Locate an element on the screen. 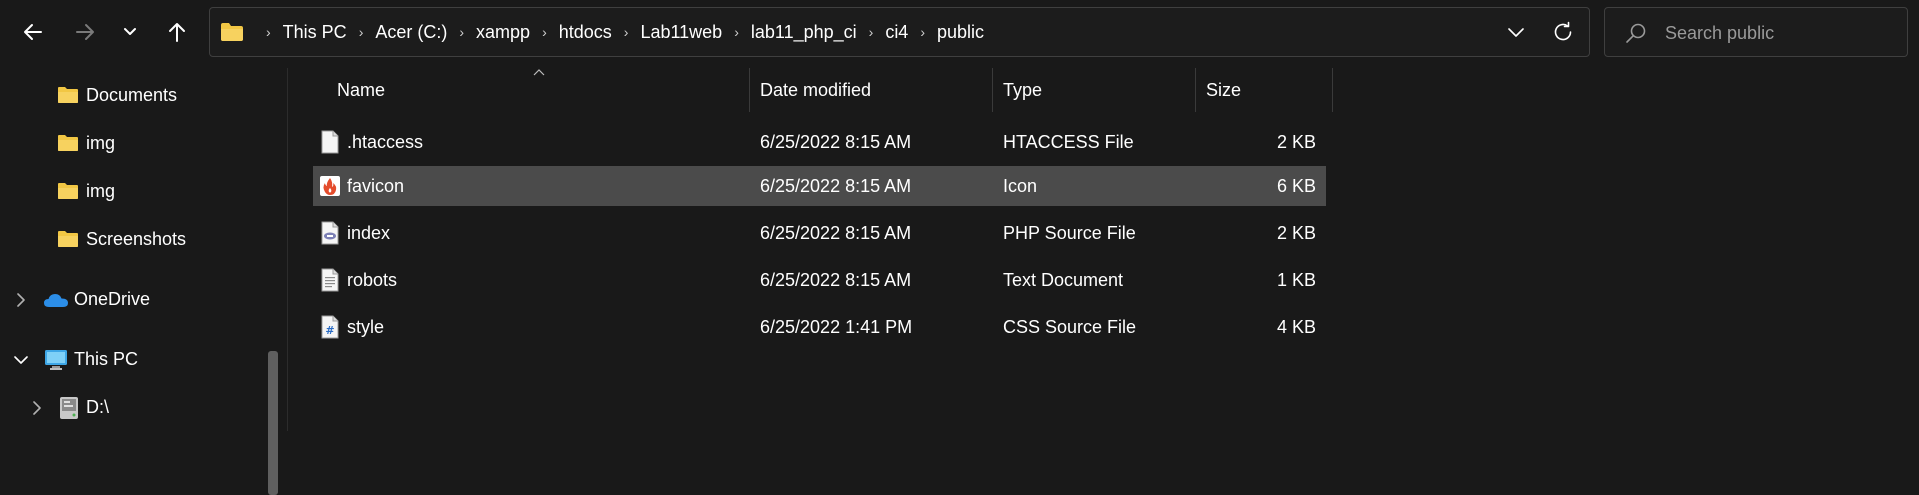 The width and height of the screenshot is (1919, 495). drive-icon is located at coordinates (69, 408).